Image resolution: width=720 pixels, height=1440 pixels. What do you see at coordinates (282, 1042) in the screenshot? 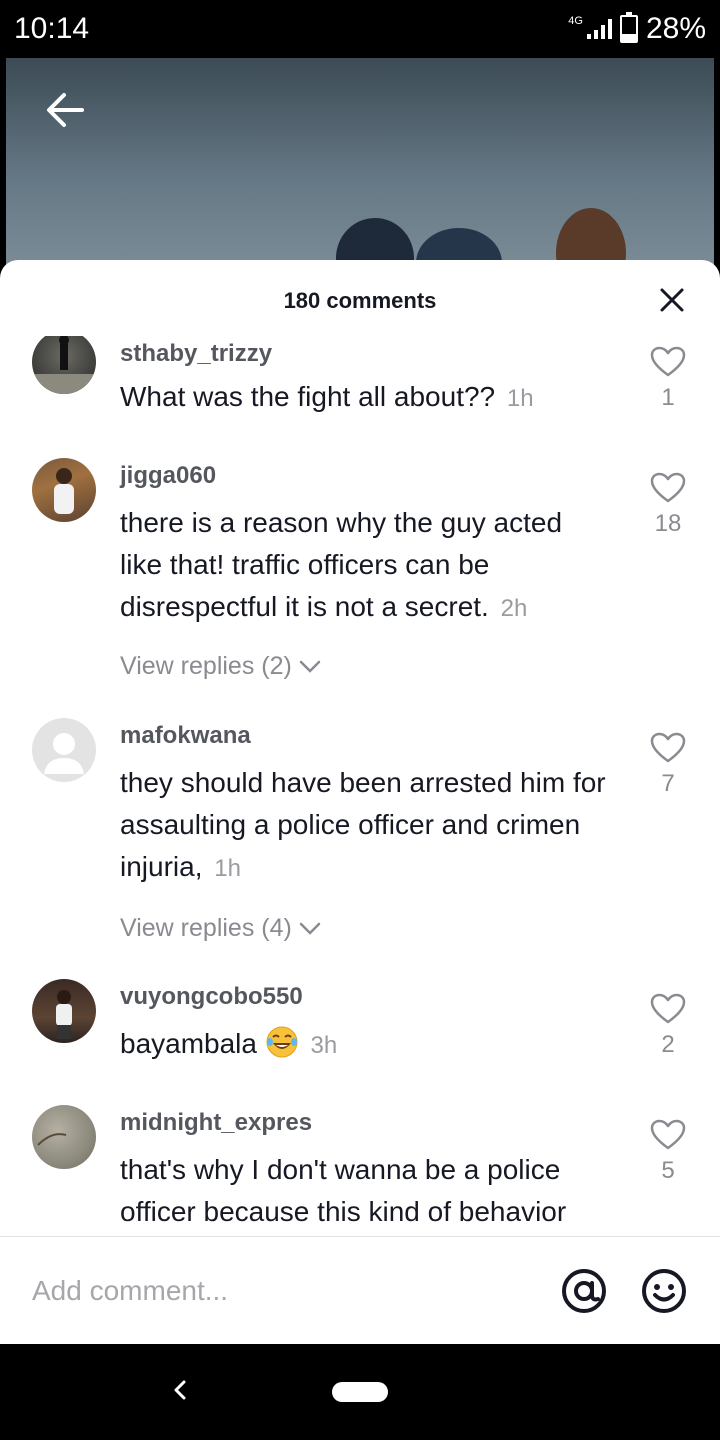
I see `laughing-tears-emoji` at bounding box center [282, 1042].